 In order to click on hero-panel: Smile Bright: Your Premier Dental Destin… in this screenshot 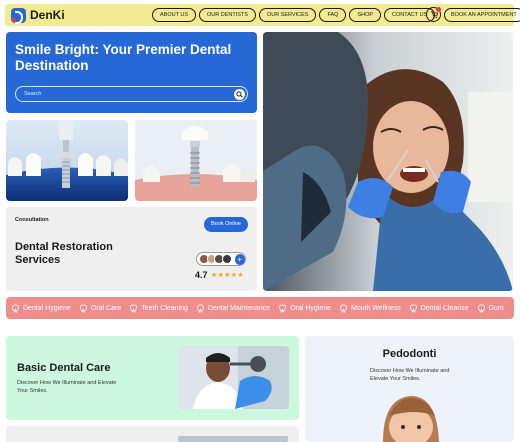, I will do `click(131, 72)`.